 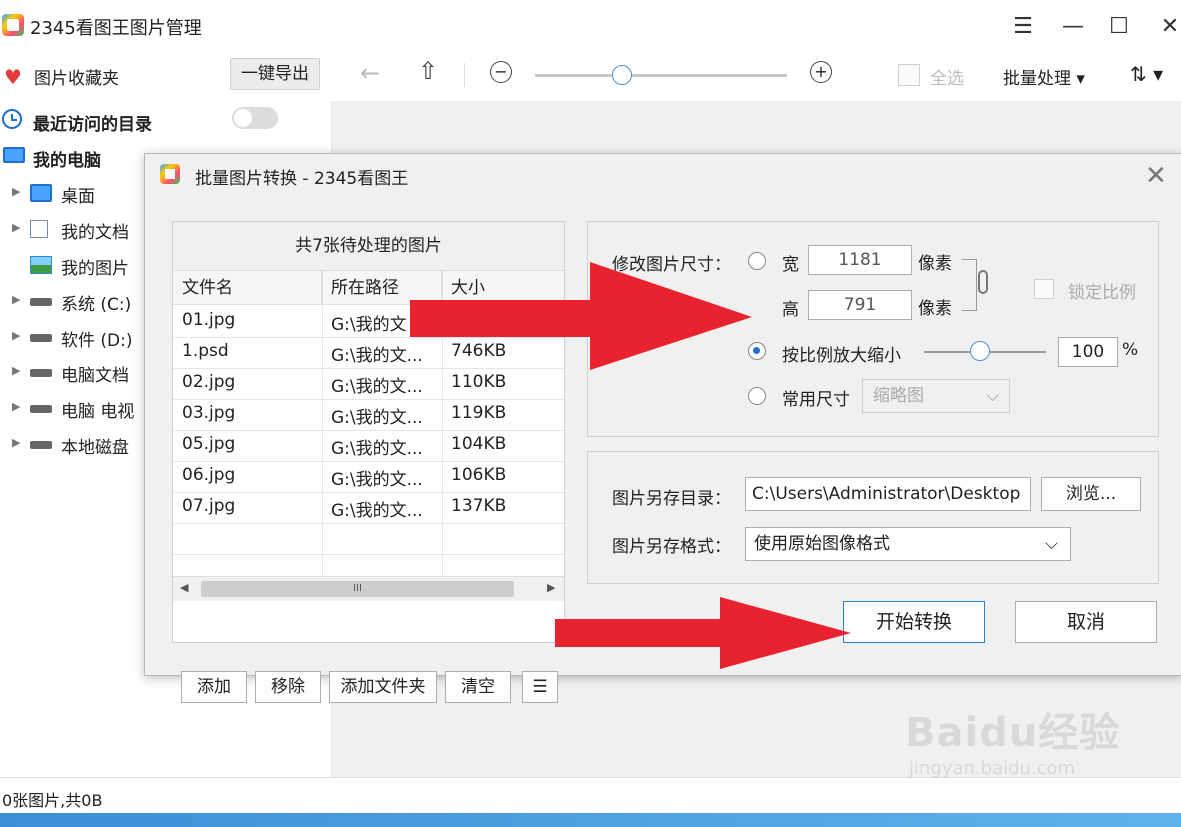 What do you see at coordinates (914, 622) in the screenshot?
I see `start-convert-button: 开始转换` at bounding box center [914, 622].